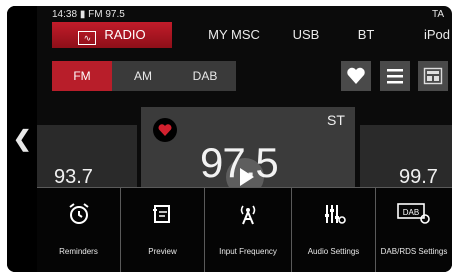 This screenshot has width=456, height=275. Describe the element at coordinates (306, 35) in the screenshot. I see `tab-usb: USB` at that location.